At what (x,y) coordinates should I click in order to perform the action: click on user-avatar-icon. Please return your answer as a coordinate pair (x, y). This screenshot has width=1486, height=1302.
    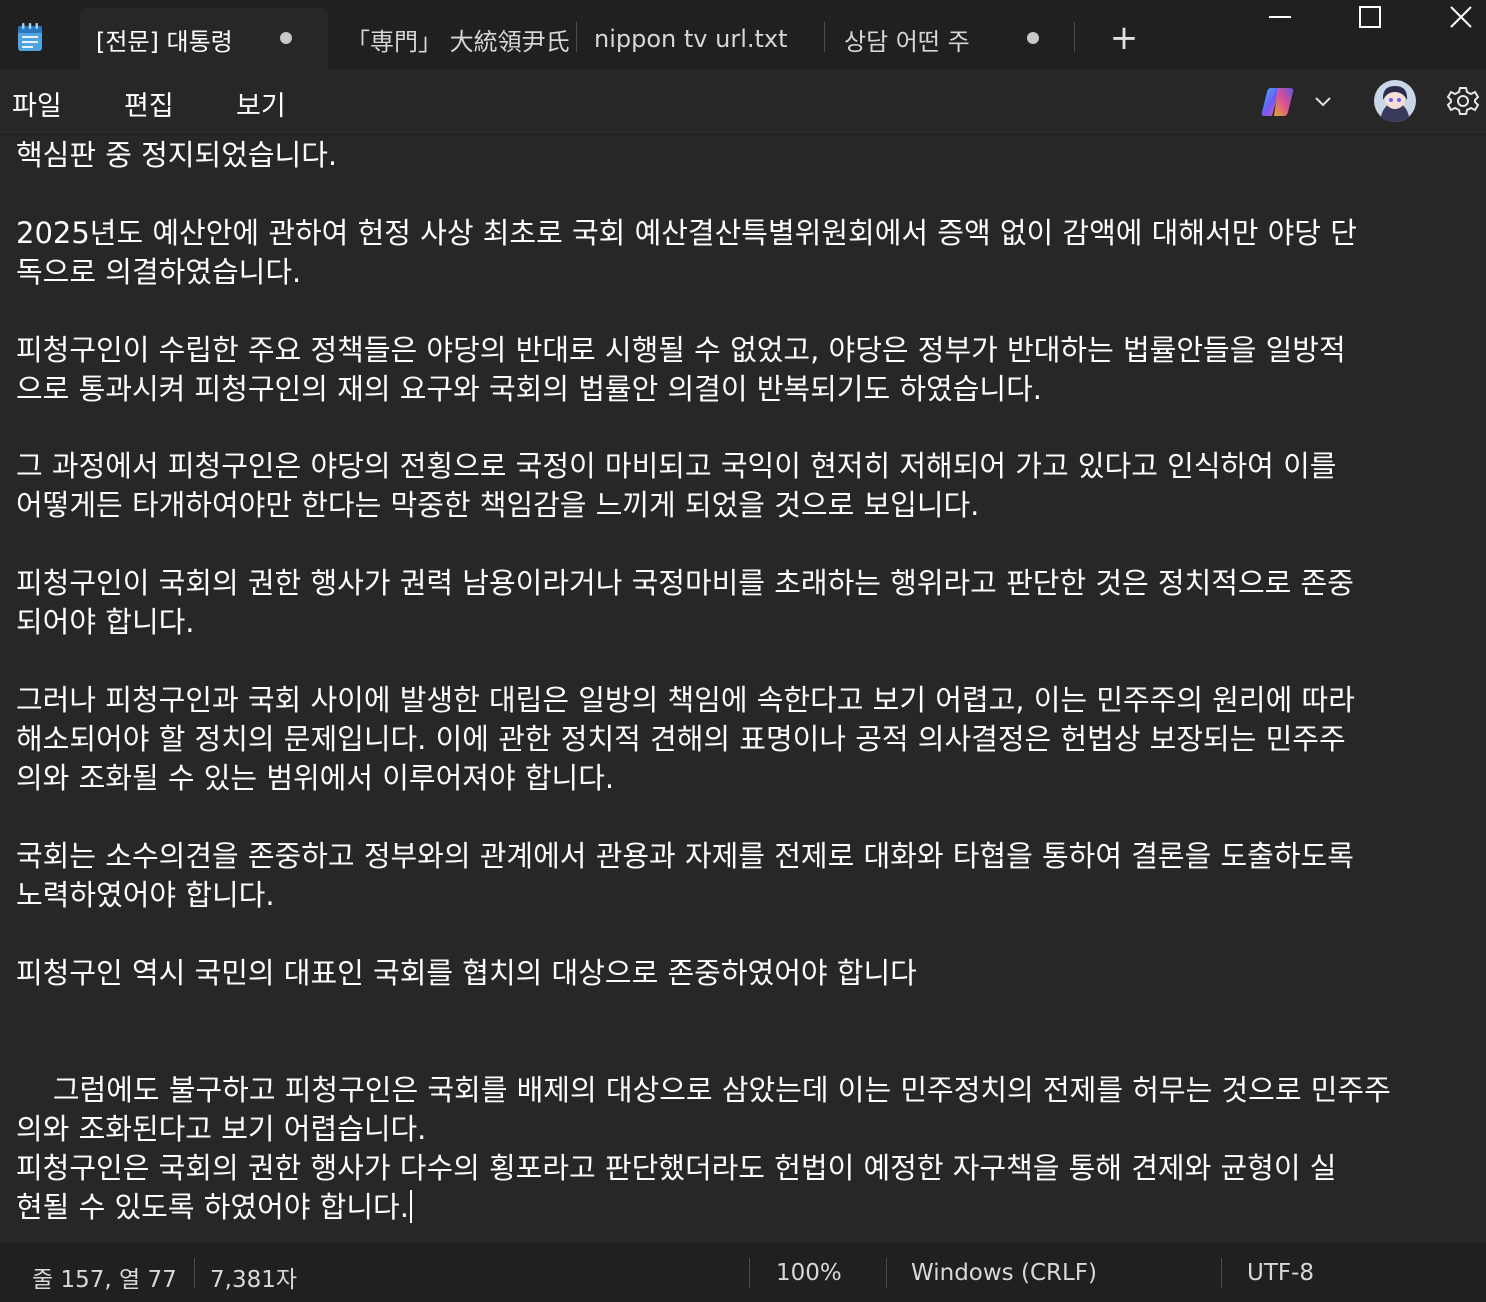
    Looking at the image, I should click on (1395, 101).